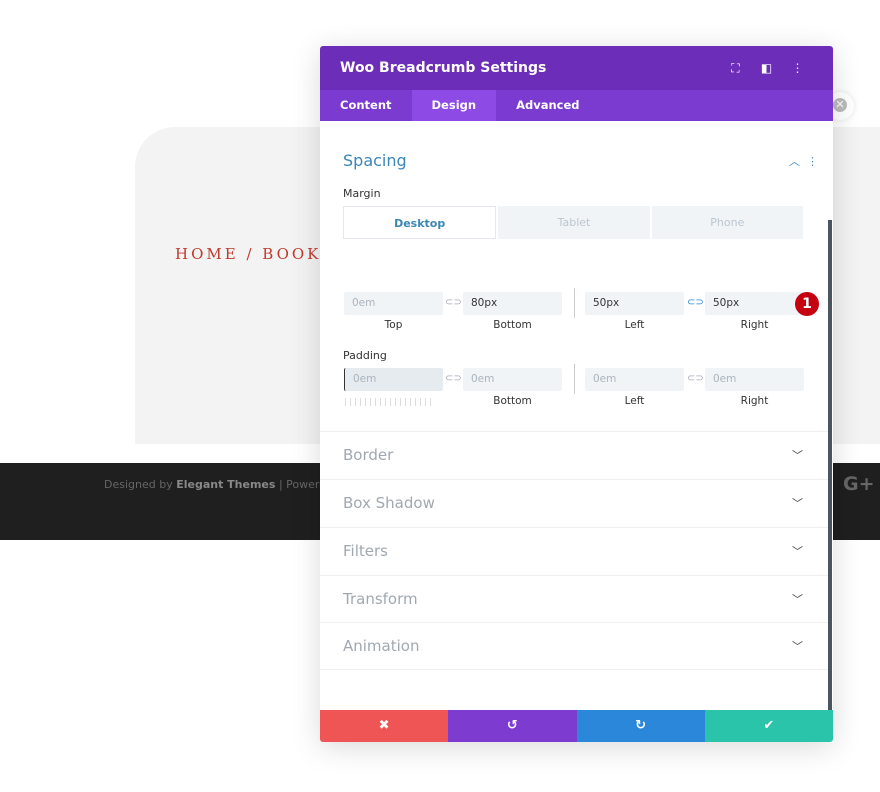  What do you see at coordinates (381, 646) in the screenshot?
I see `section-title: Animation` at bounding box center [381, 646].